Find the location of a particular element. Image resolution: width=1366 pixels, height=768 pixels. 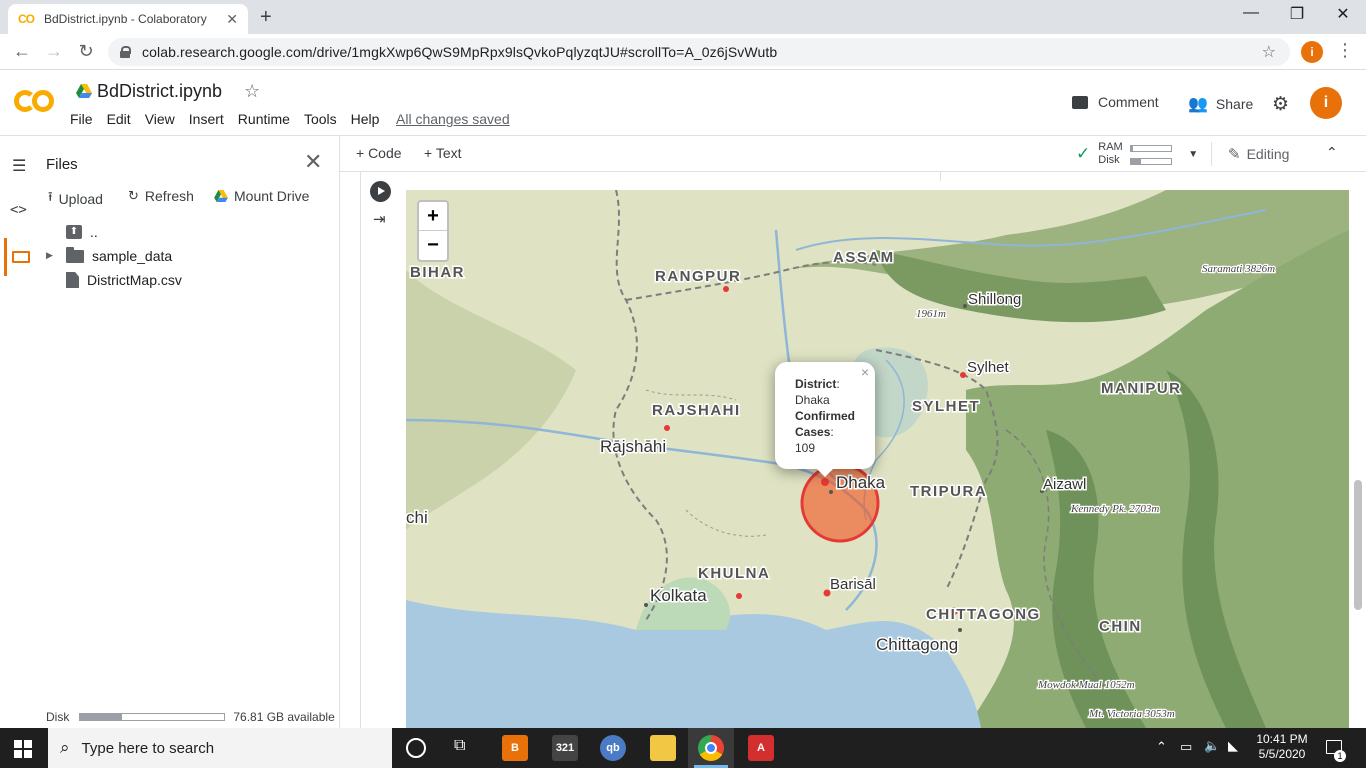

expand-arrow-icon: ▶ is located at coordinates (49, 255).